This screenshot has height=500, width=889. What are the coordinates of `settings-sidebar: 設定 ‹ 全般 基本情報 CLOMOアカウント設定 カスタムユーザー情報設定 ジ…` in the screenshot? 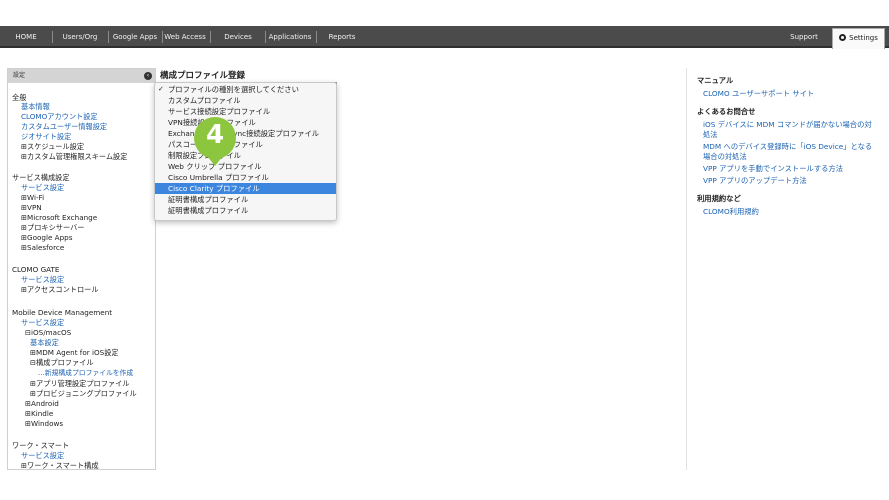 It's located at (81, 269).